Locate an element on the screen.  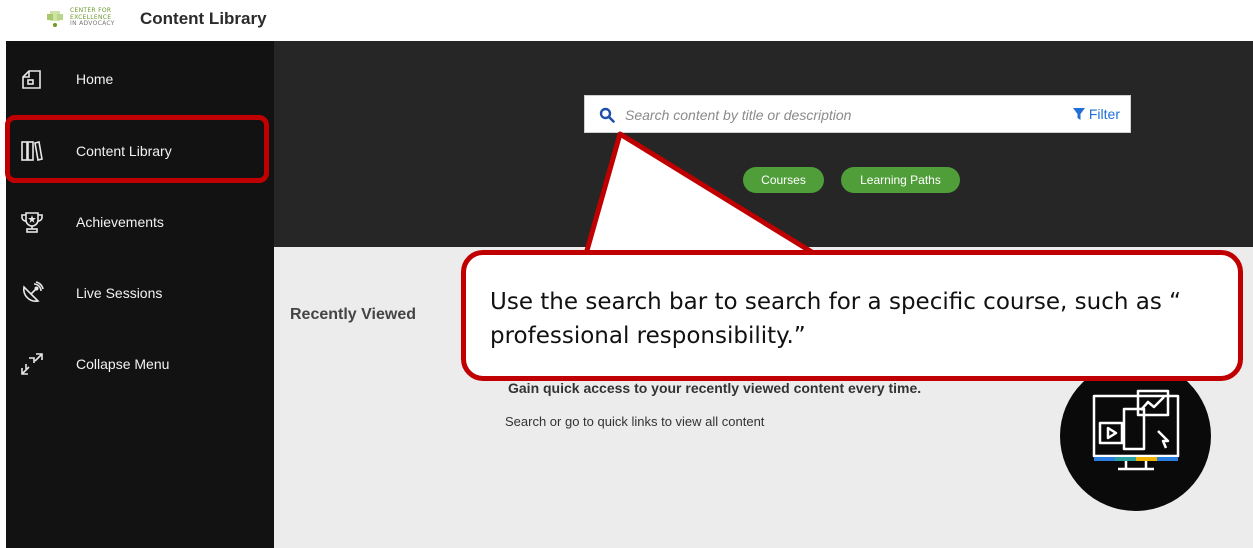
sidebar-item-live-sessions: Live Sessions is located at coordinates (140, 295).